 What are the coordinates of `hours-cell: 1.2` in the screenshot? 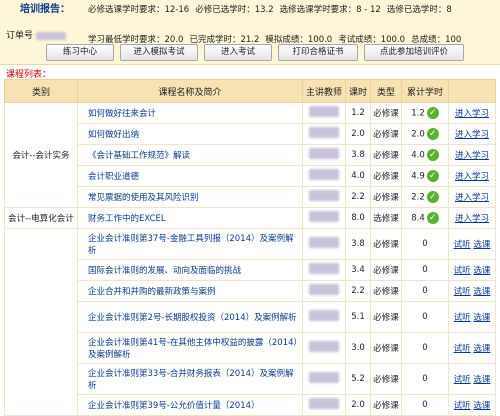 It's located at (358, 113).